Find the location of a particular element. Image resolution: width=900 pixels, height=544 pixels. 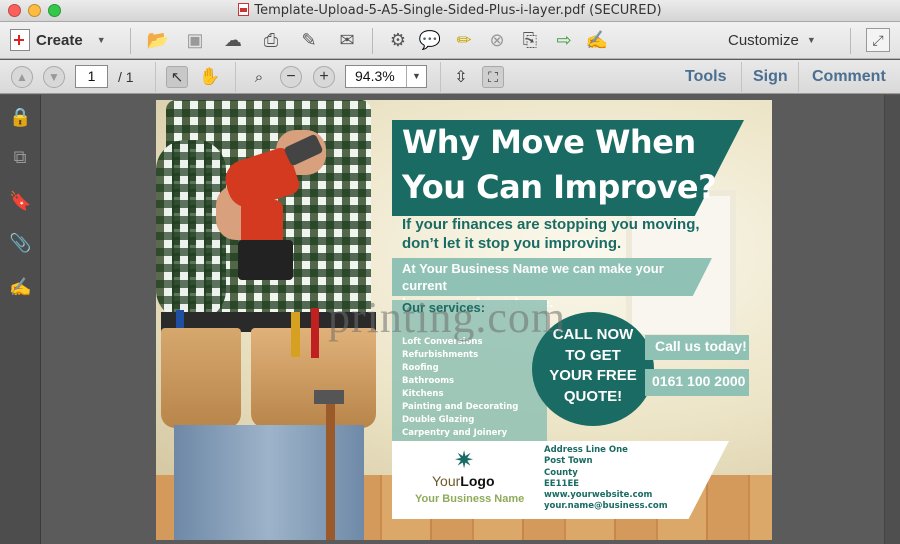

open-button: 📂 is located at coordinates (158, 40).